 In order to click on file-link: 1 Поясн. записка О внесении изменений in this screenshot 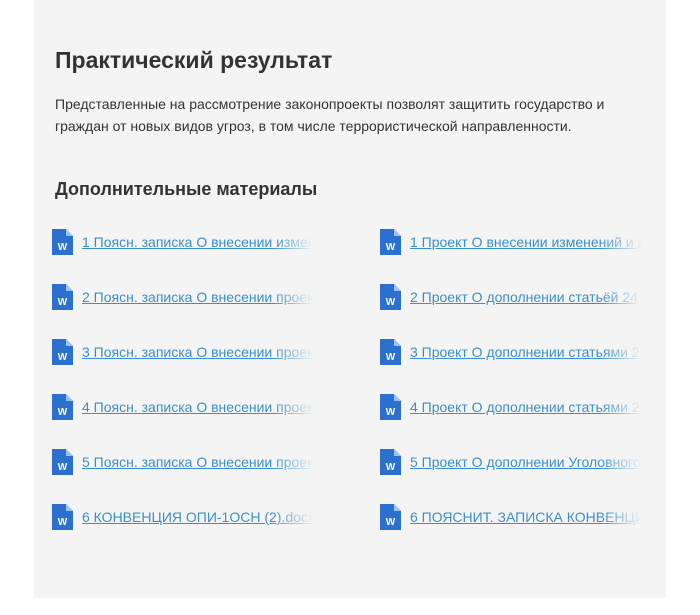, I will do `click(198, 242)`.